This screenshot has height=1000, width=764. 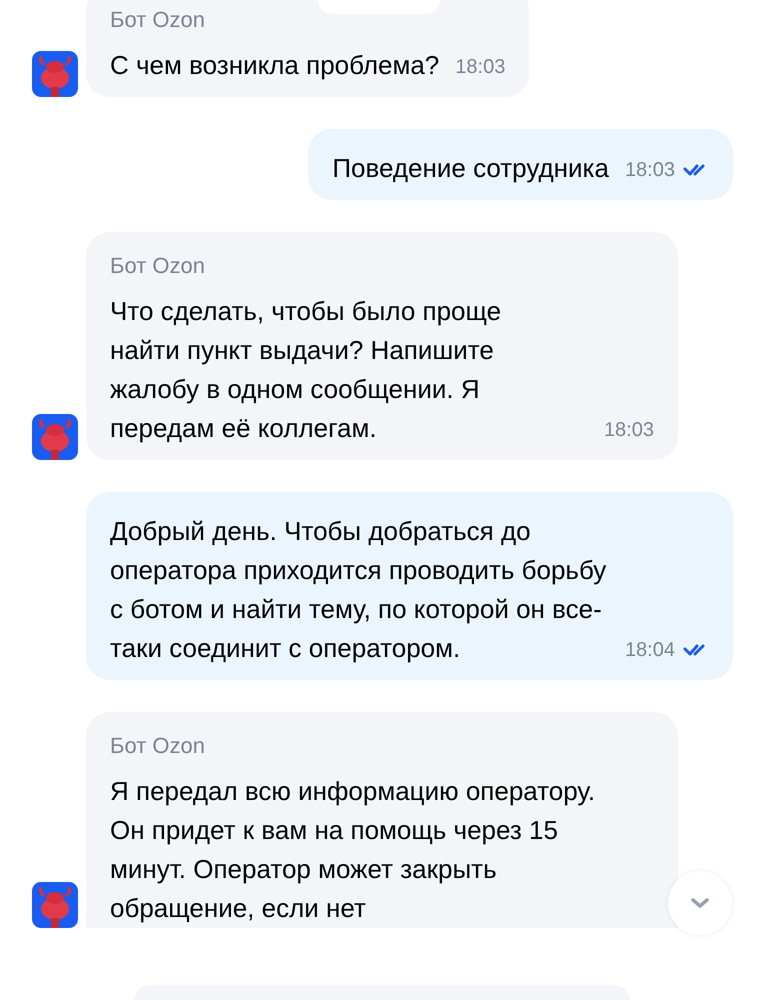 I want to click on message-text: Поведение сотрудника, so click(x=470, y=168).